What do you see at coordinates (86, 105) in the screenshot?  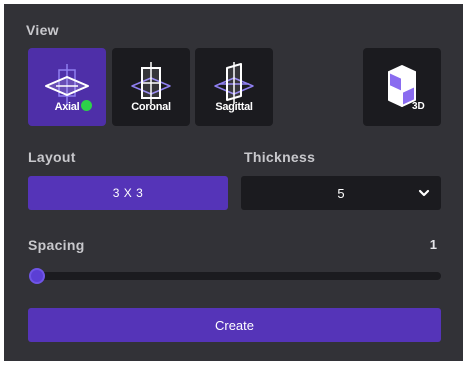 I see `active-indicator-dot` at bounding box center [86, 105].